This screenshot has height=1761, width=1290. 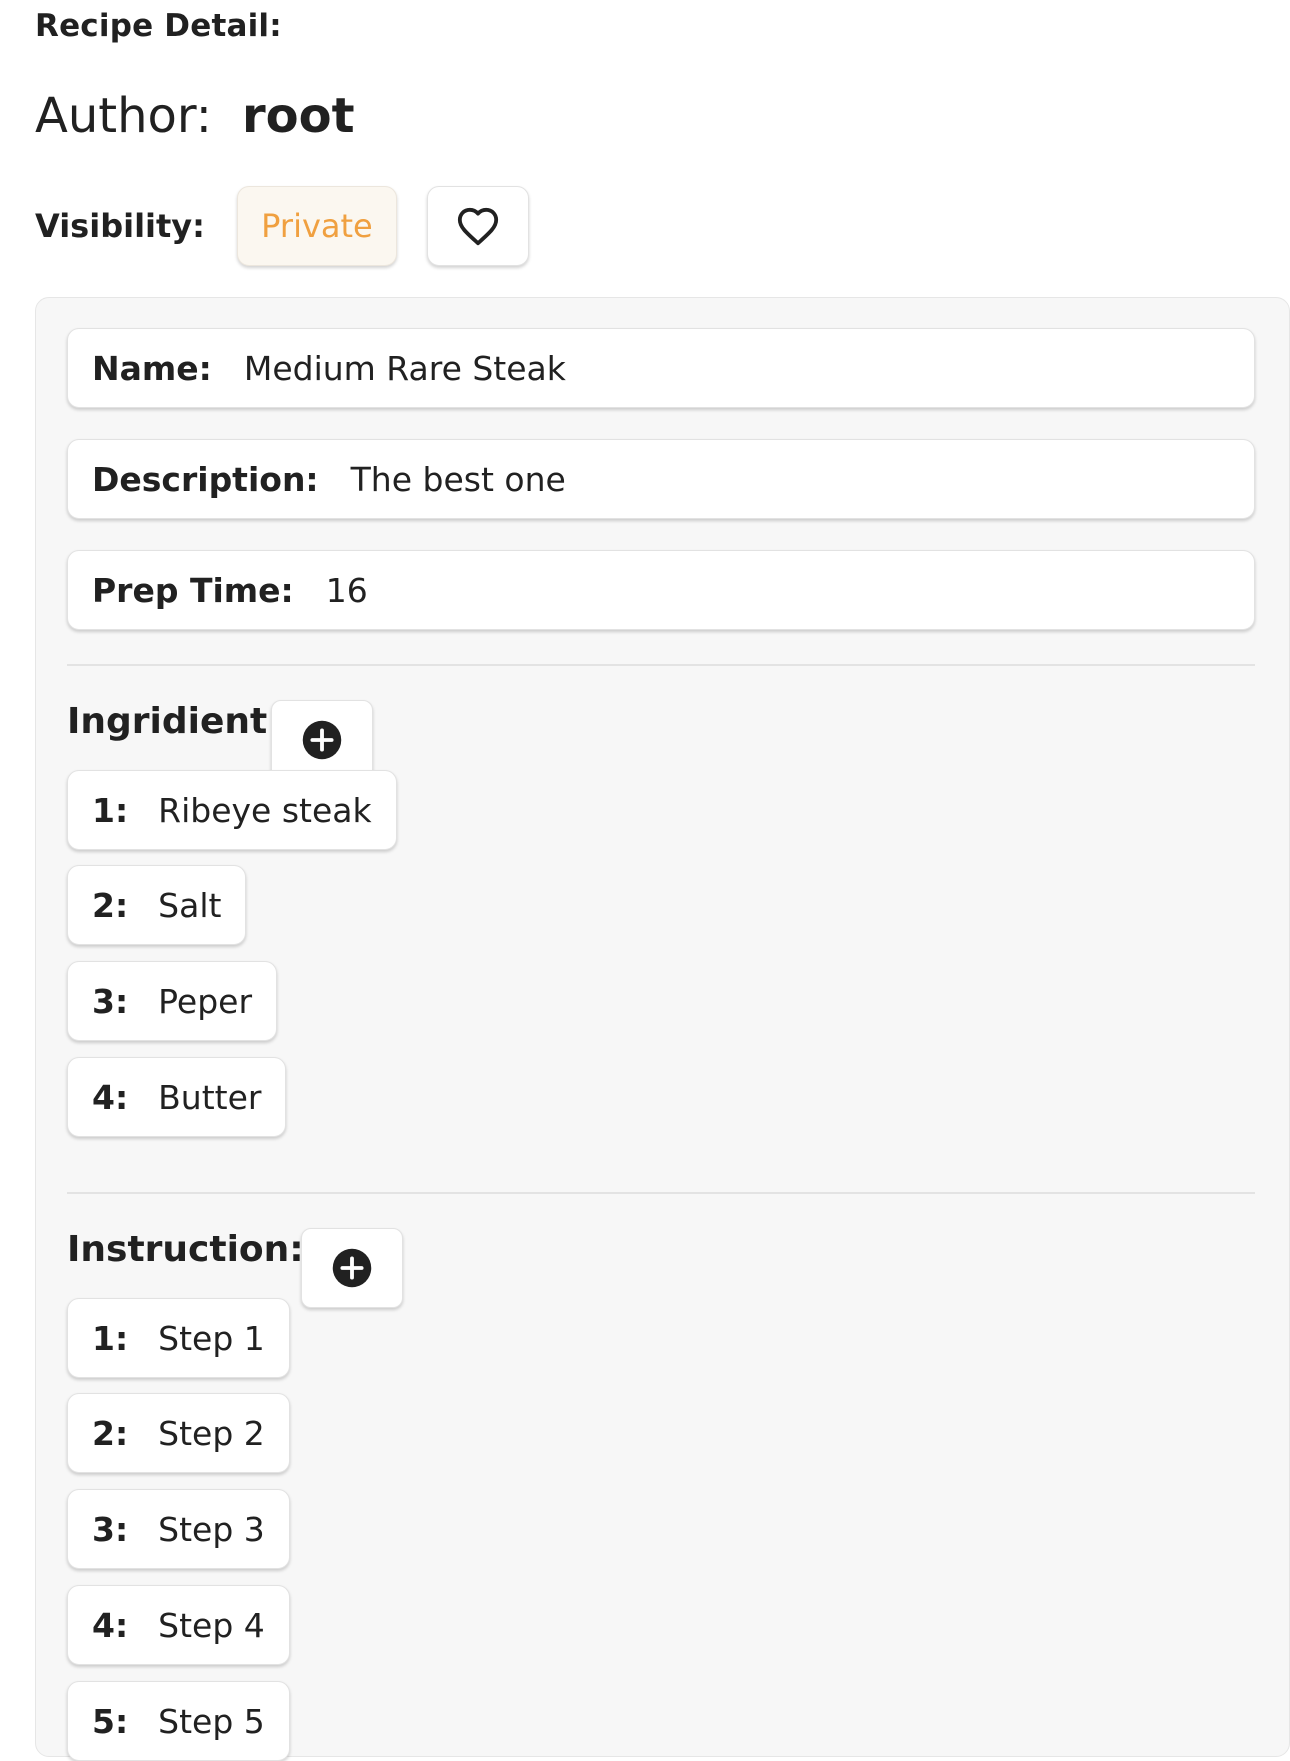 I want to click on add-instruction-button, so click(x=352, y=1268).